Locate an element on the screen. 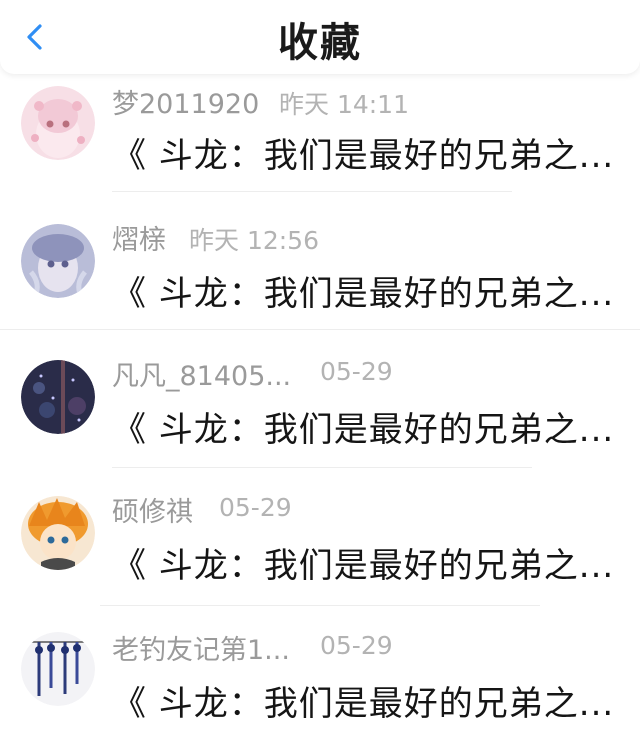 Image resolution: width=640 pixels, height=735 pixels. timestamp: 昨天 14:11 is located at coordinates (344, 104).